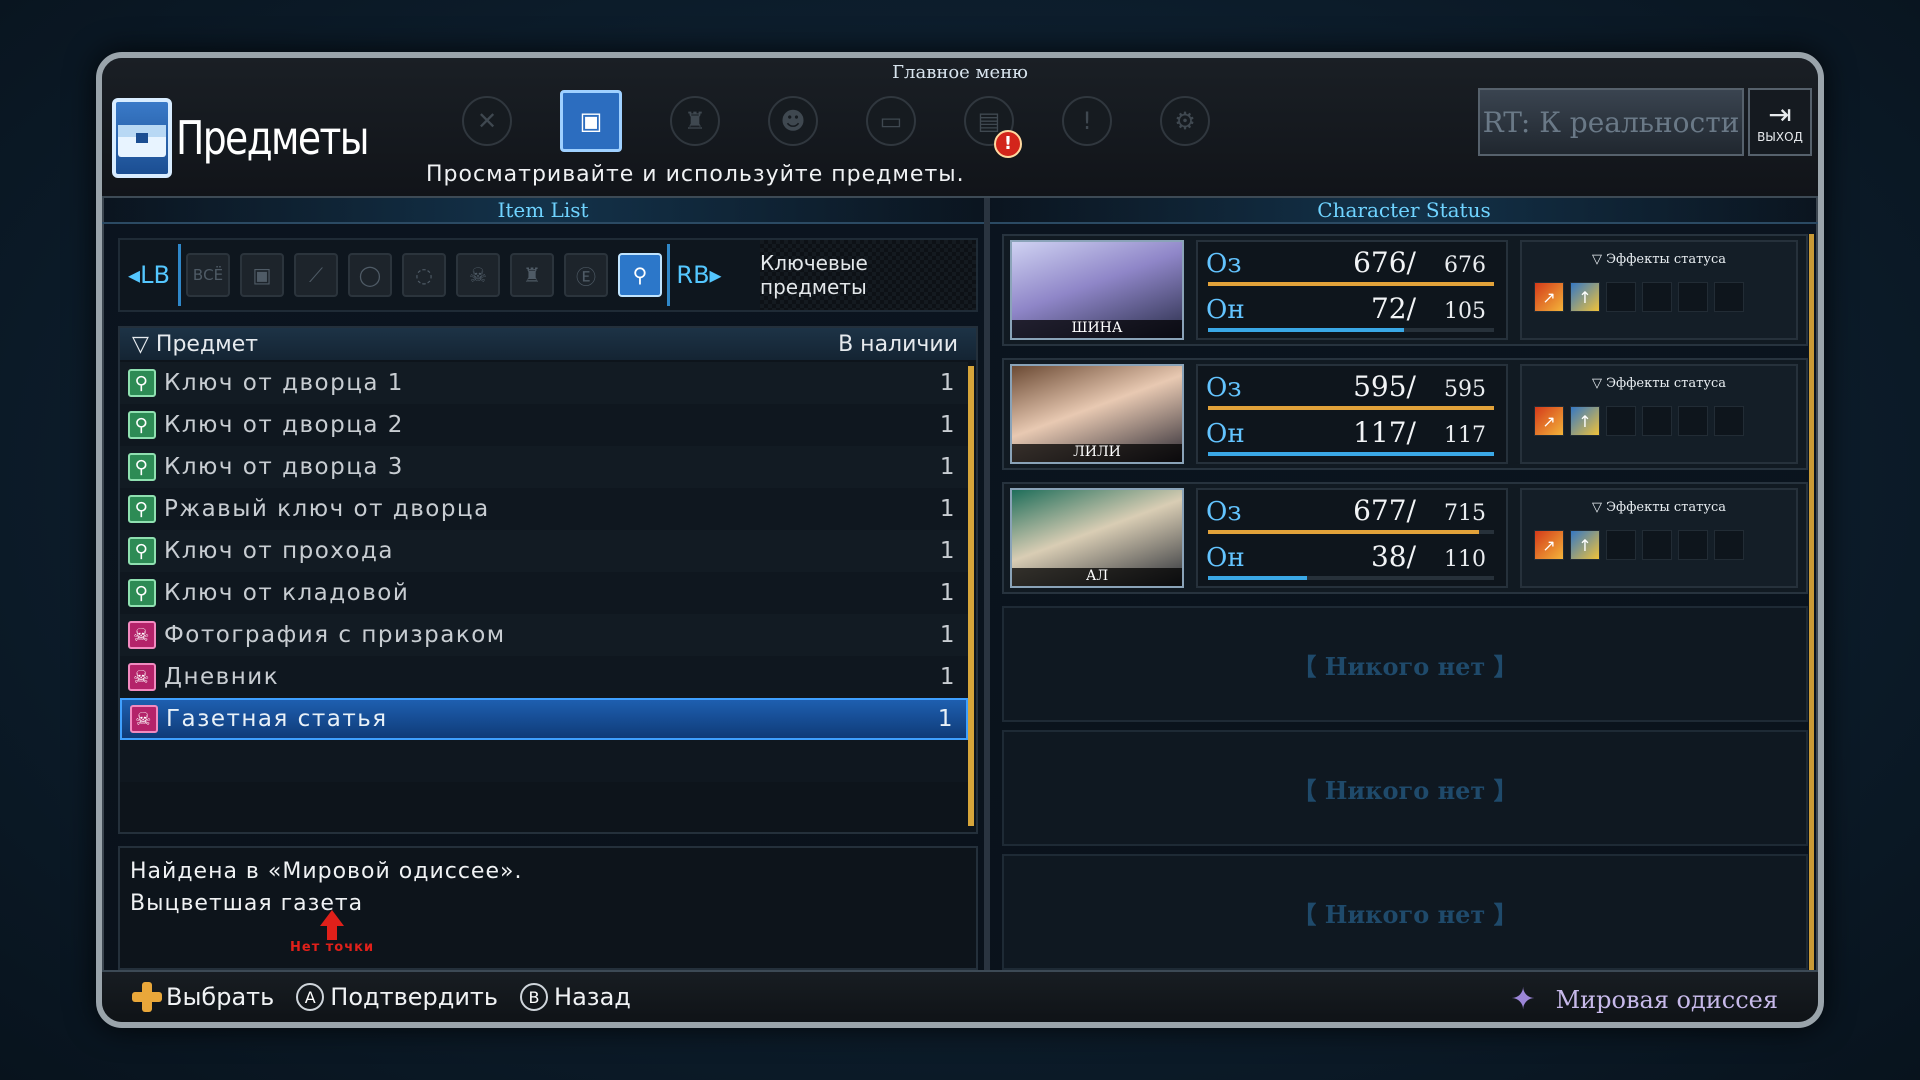 The width and height of the screenshot is (1920, 1080). I want to click on world-indicator: ✦ Мировая одиссея, so click(1644, 999).